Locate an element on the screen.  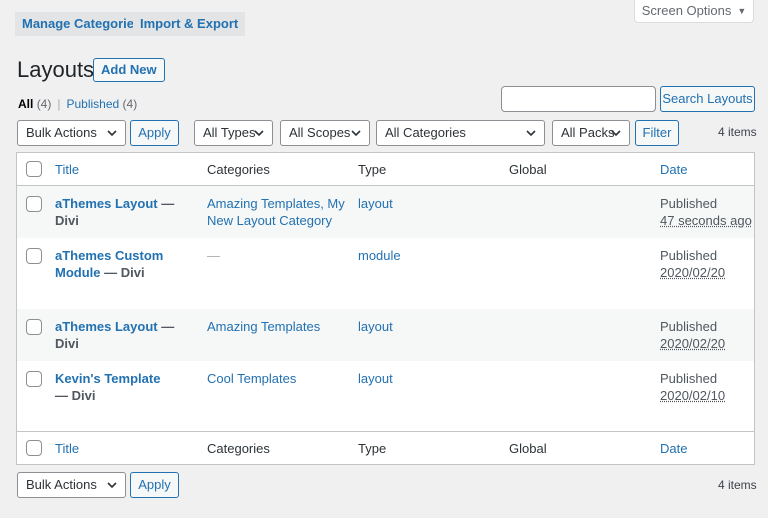
table-header: Title Categories Type Global Date is located at coordinates (385, 169).